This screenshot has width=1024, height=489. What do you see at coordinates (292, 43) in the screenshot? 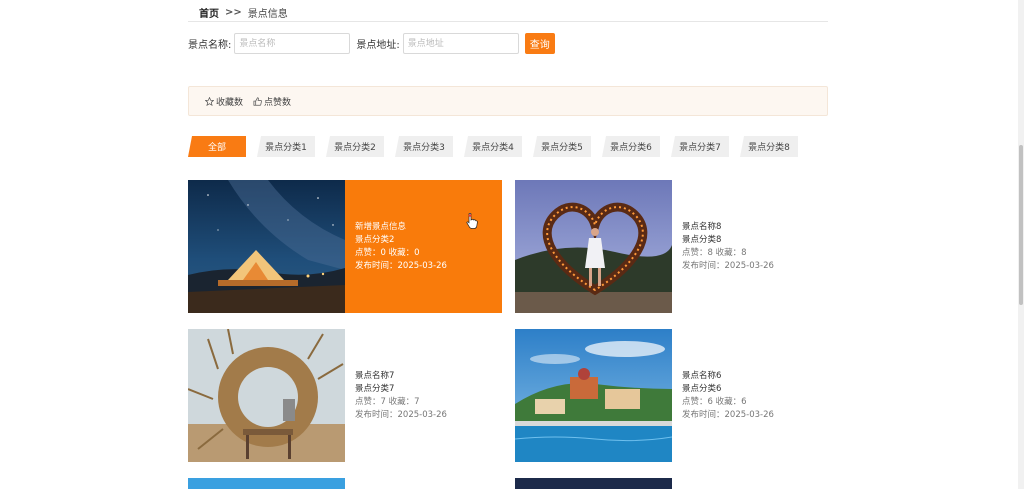
I see `name-search-input` at bounding box center [292, 43].